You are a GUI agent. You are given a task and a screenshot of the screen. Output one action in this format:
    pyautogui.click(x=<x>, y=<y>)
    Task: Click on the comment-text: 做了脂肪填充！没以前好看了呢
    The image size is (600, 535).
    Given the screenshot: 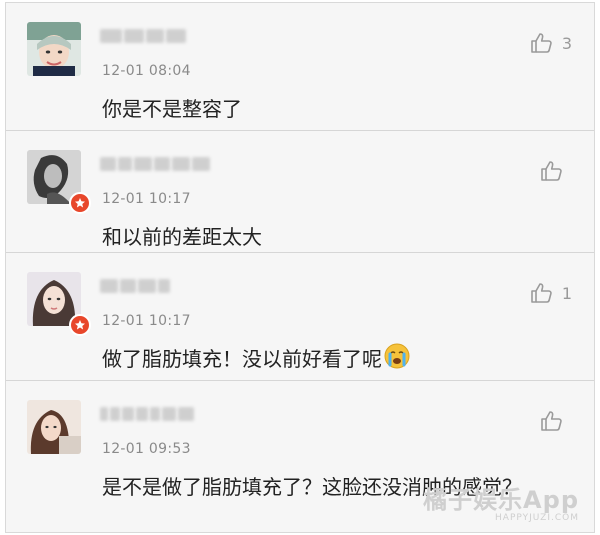 What is the action you would take?
    pyautogui.click(x=328, y=360)
    